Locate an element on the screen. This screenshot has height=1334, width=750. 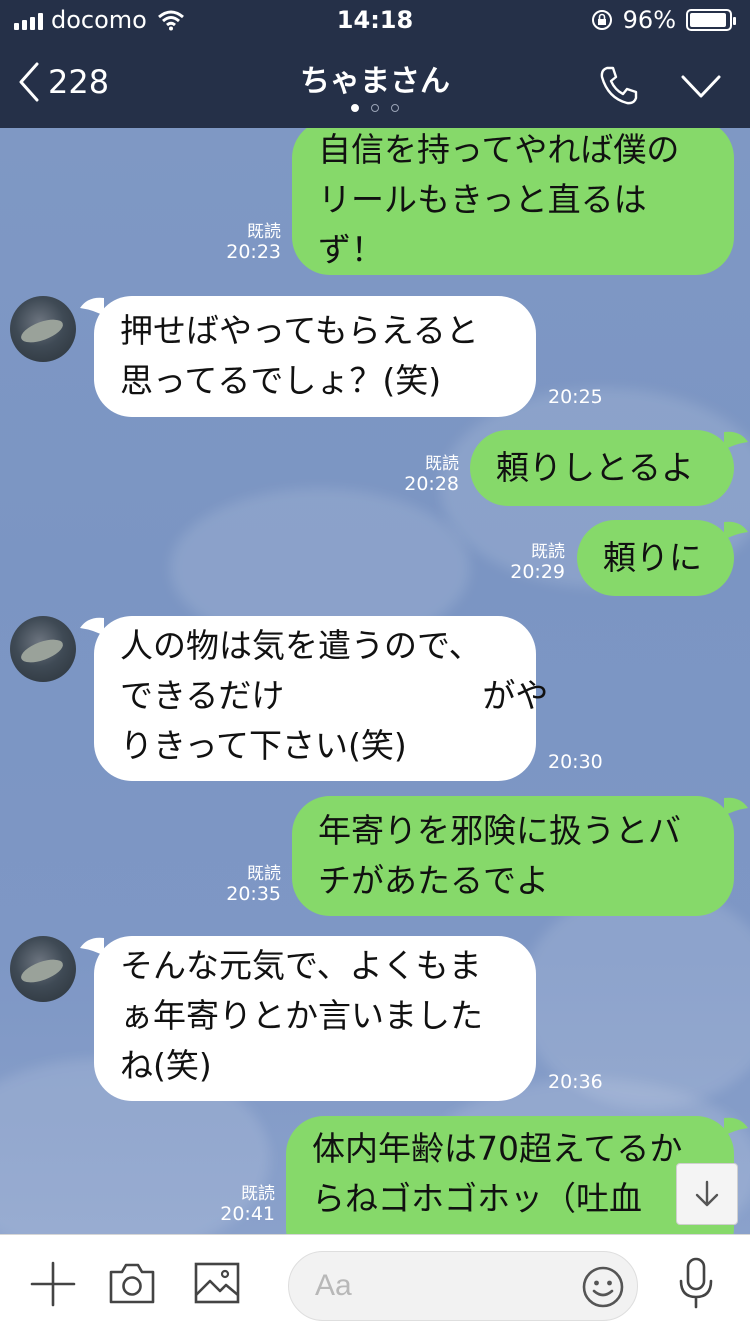
microphone-icon is located at coordinates (696, 1283).